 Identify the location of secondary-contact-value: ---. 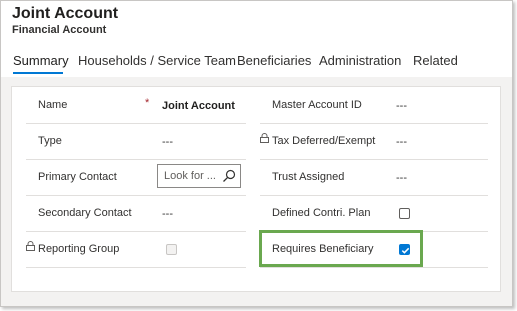
(167, 214).